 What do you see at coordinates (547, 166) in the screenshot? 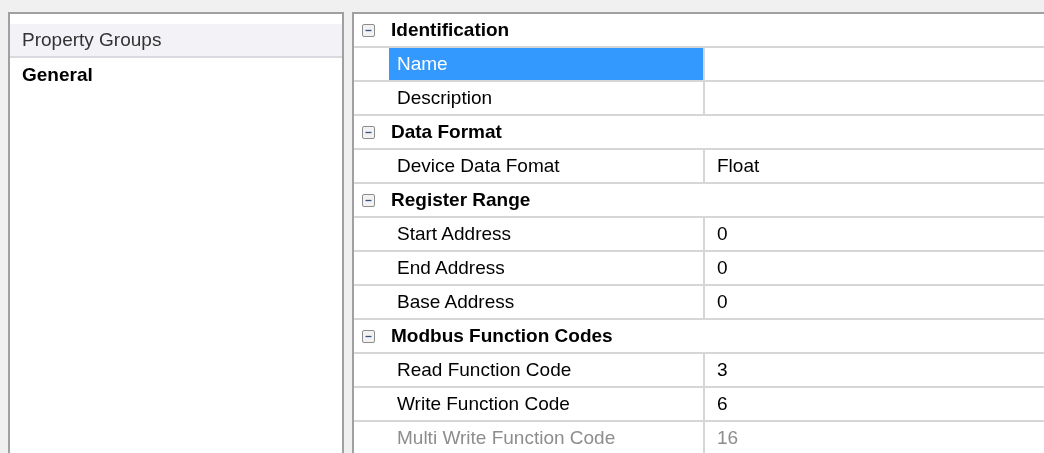
I see `property-name: Device Data Fomat` at bounding box center [547, 166].